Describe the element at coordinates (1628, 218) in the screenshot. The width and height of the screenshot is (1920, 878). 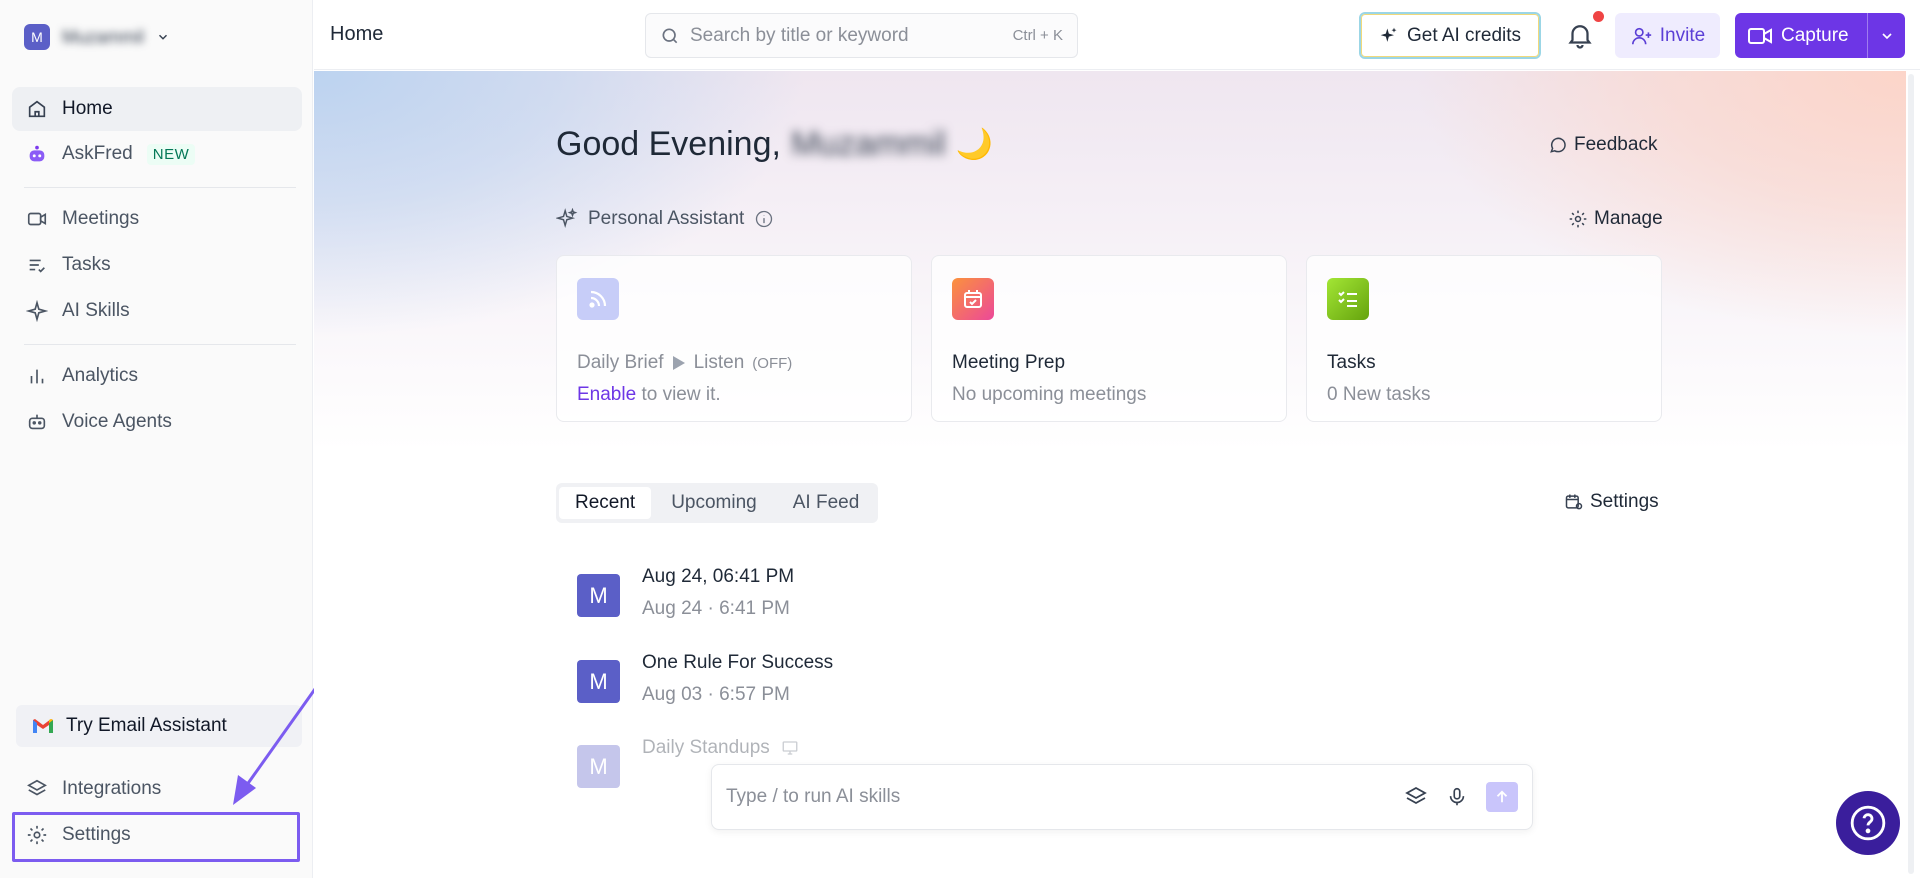
I see `manage-label: Manage` at that location.